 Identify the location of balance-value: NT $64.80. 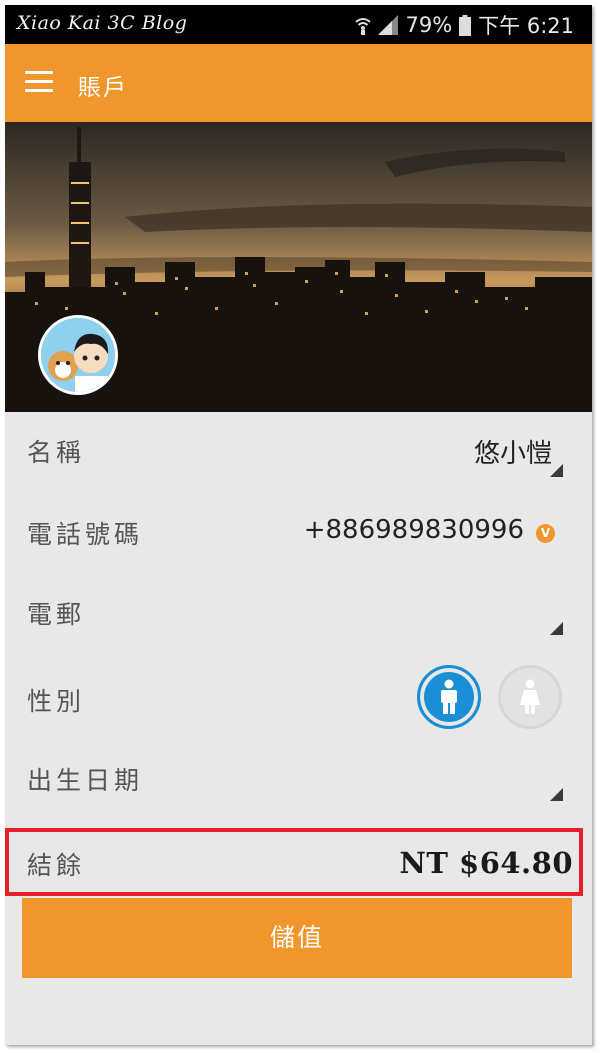
(486, 863).